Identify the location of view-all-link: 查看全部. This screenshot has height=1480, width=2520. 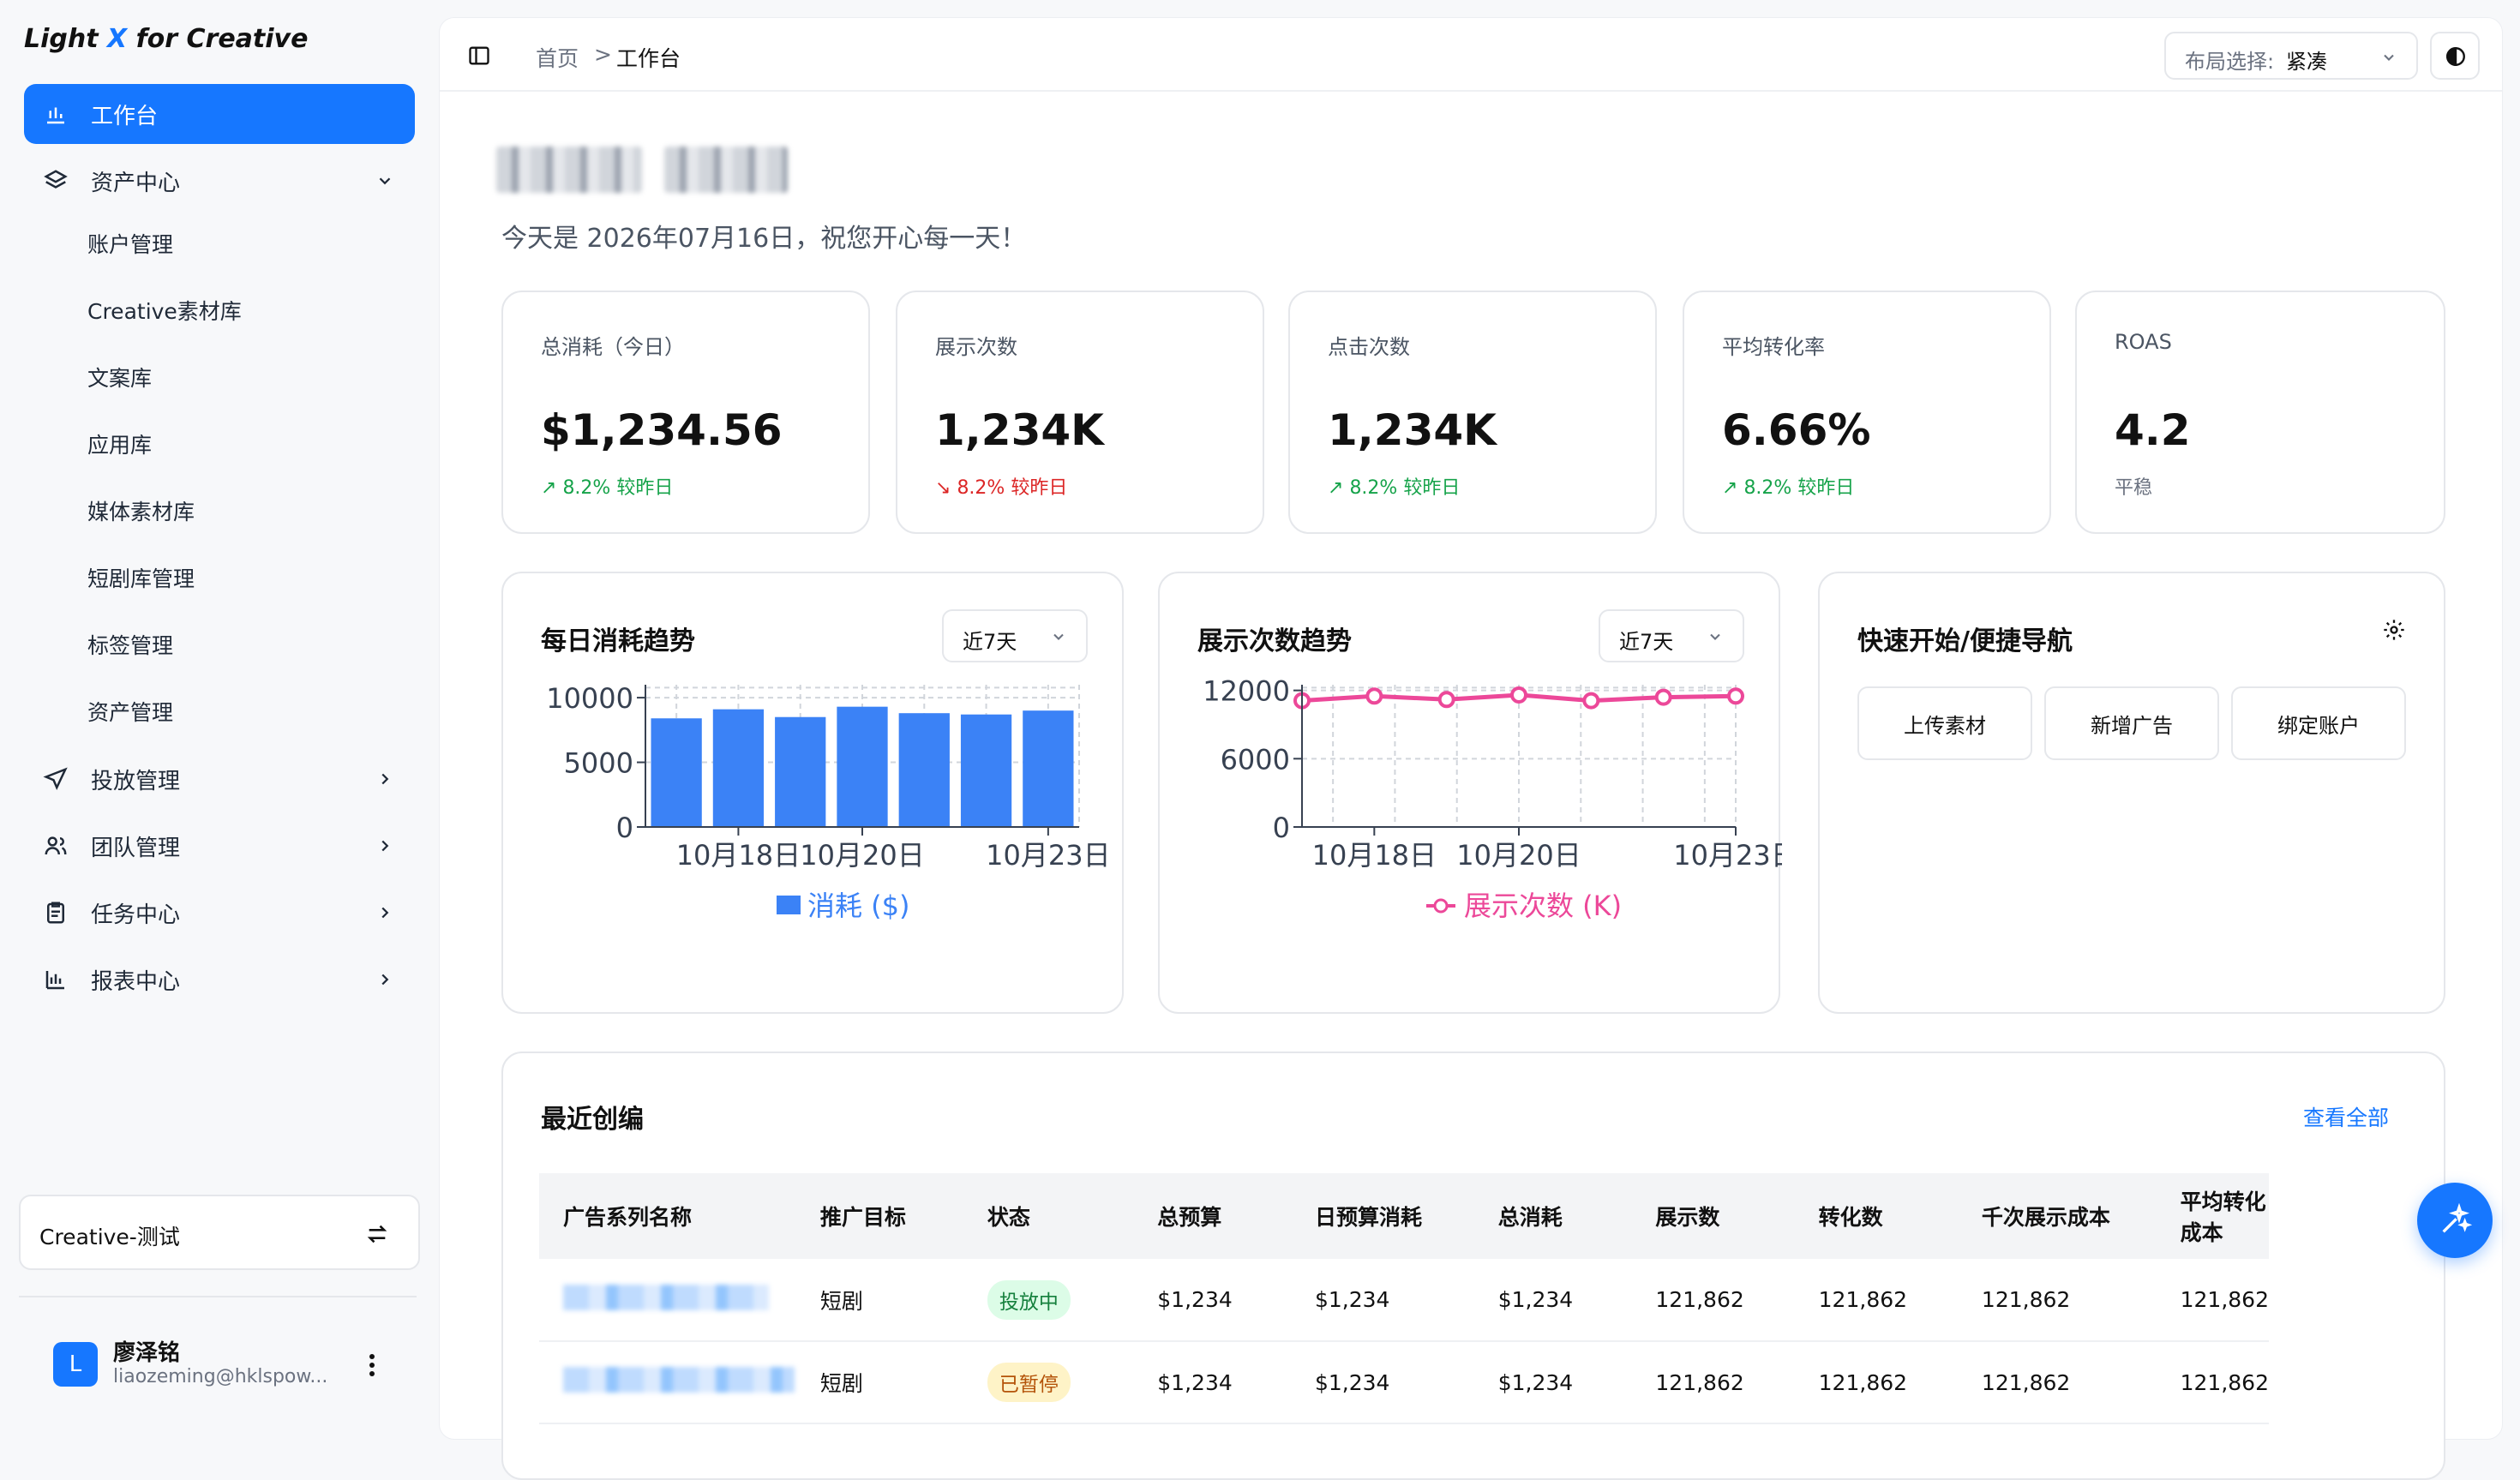
(2346, 1116).